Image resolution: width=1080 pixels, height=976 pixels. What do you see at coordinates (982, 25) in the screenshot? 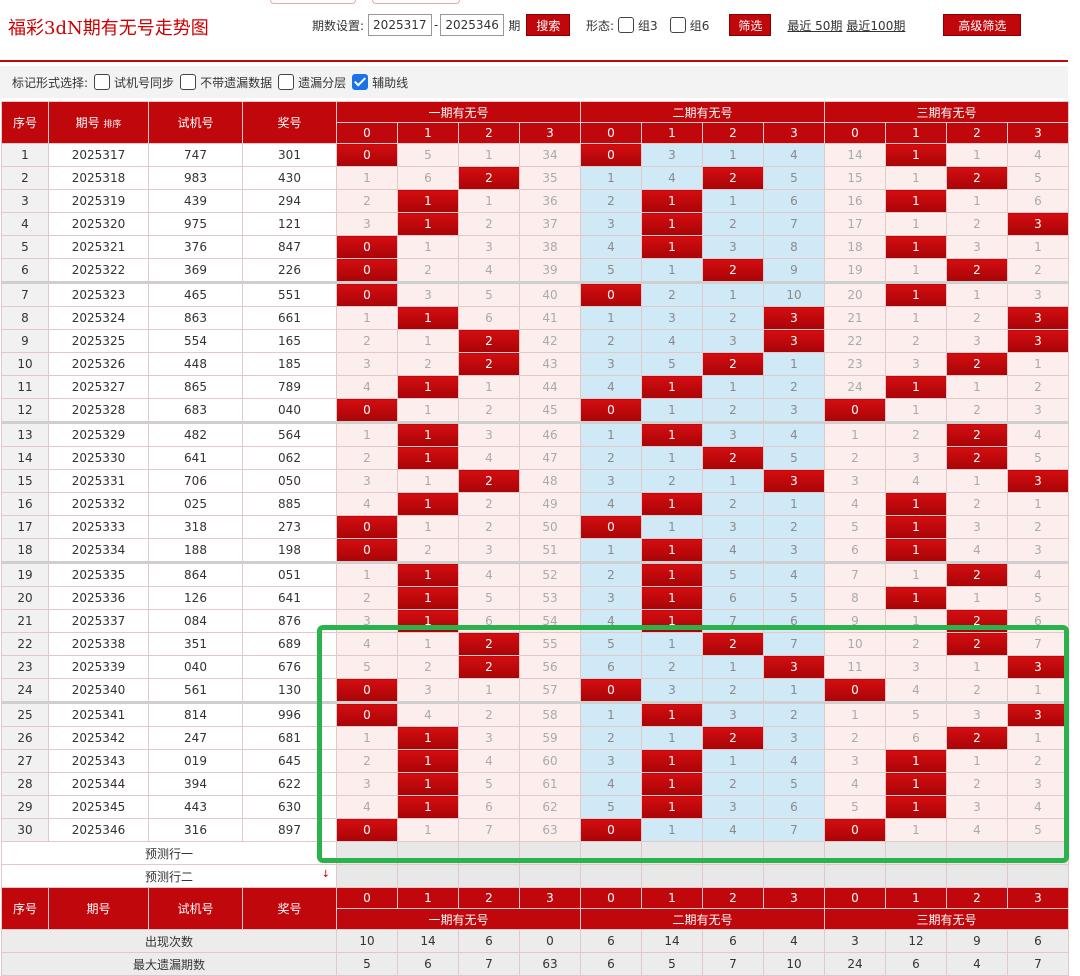
I see `advanced-filter-button: 高级筛选` at bounding box center [982, 25].